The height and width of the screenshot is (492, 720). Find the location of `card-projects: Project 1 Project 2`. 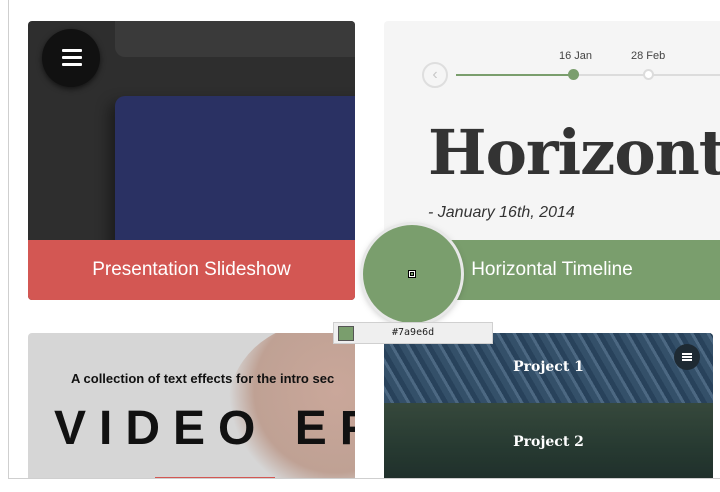

card-projects: Project 1 Project 2 is located at coordinates (548, 405).